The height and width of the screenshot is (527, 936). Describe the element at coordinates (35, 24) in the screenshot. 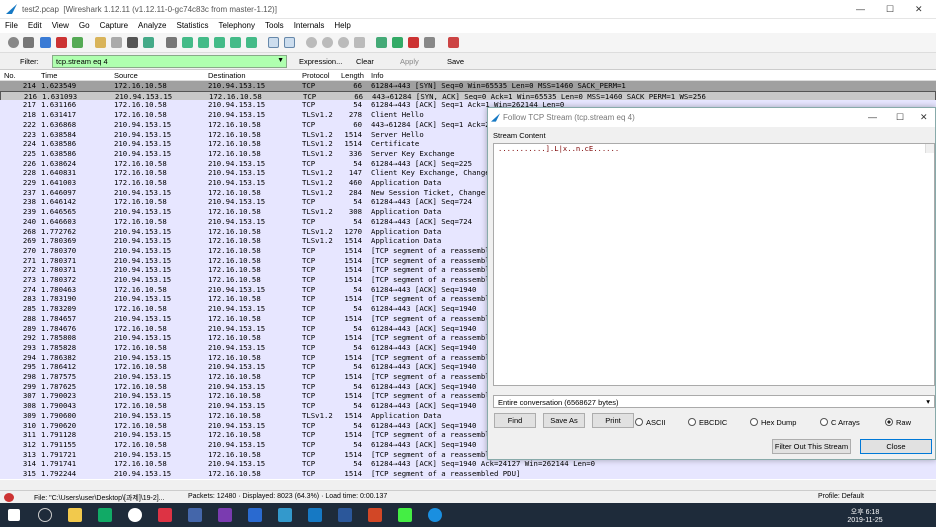

I see `menu-item-edit: Edit` at that location.